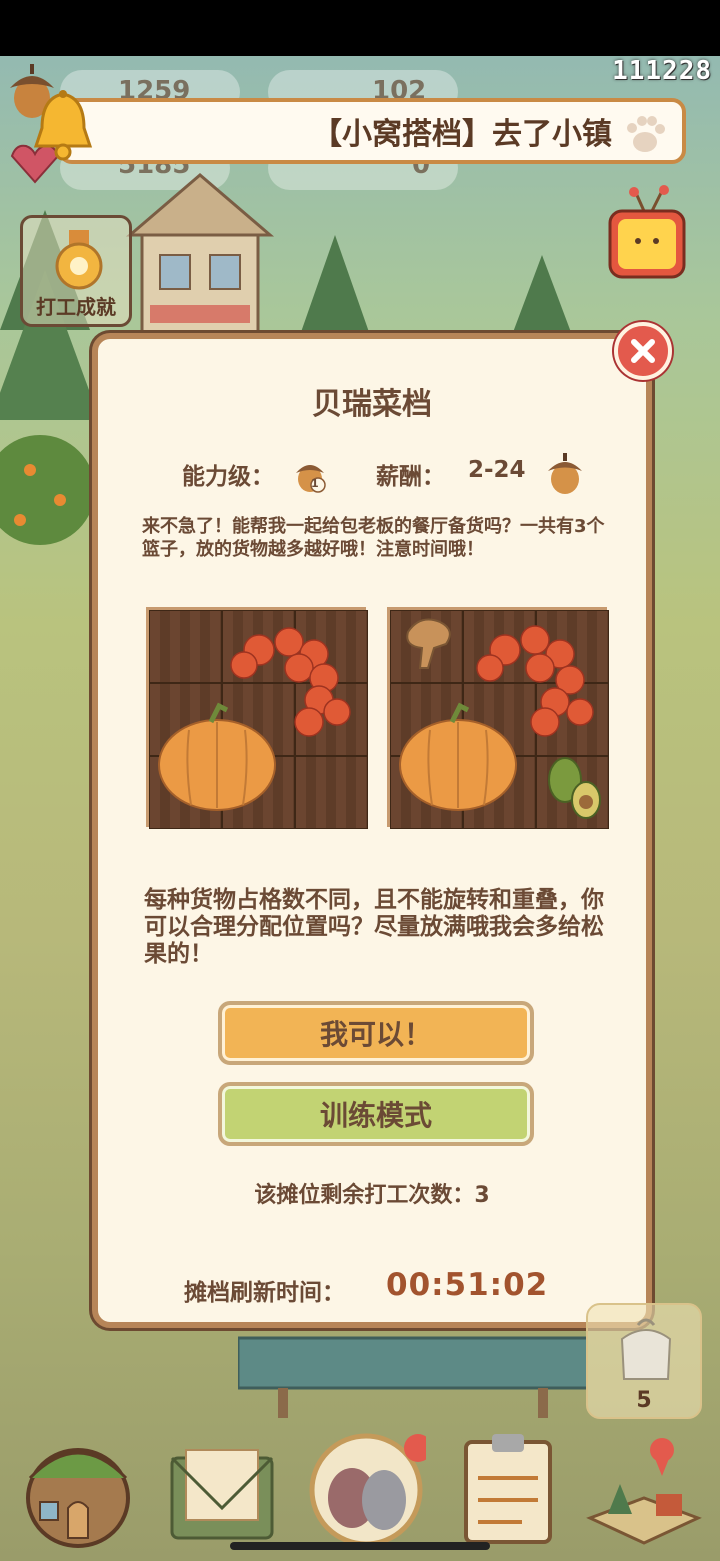  What do you see at coordinates (497, 470) in the screenshot?
I see `salary-value: 2-24` at bounding box center [497, 470].